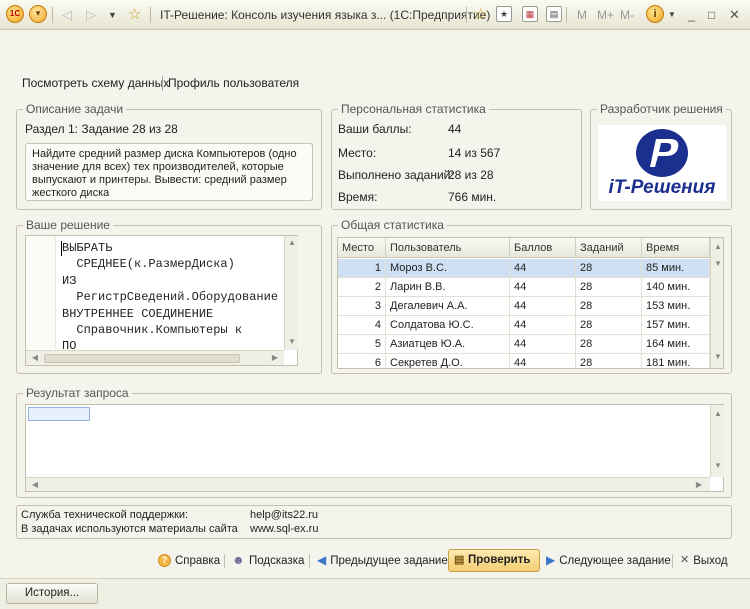 Image resolution: width=750 pixels, height=609 pixels. What do you see at coordinates (448, 248) in the screenshot?
I see `column-header-user: Пользователь` at bounding box center [448, 248].